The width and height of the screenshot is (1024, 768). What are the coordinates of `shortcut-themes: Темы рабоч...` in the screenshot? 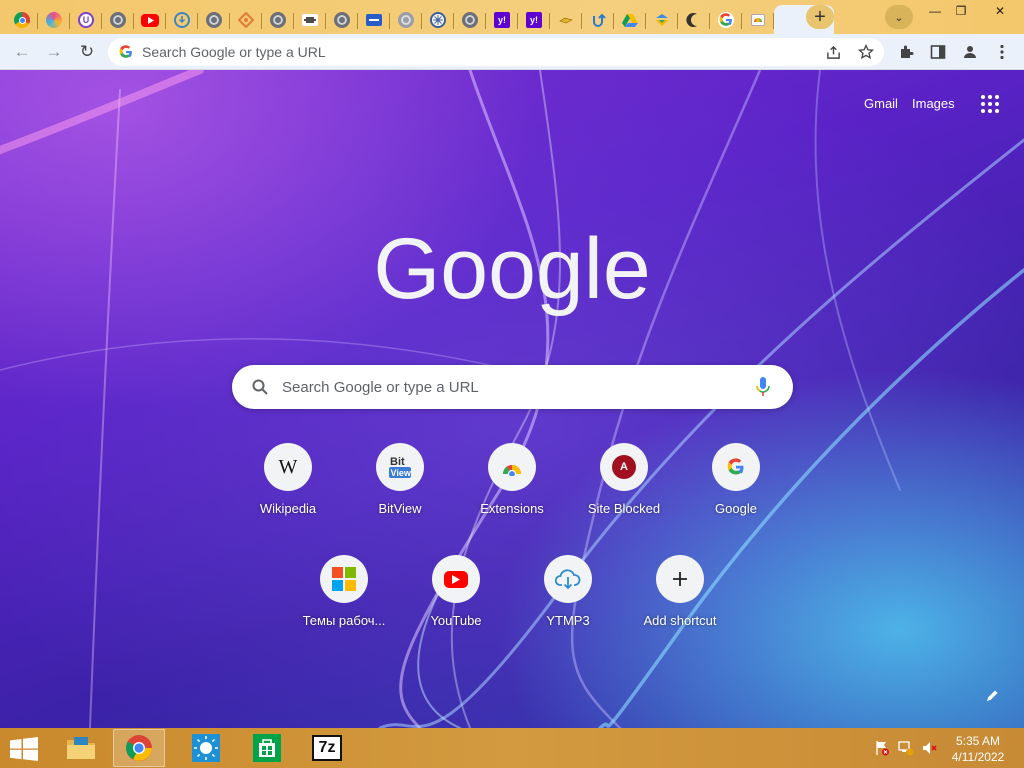 It's located at (344, 611).